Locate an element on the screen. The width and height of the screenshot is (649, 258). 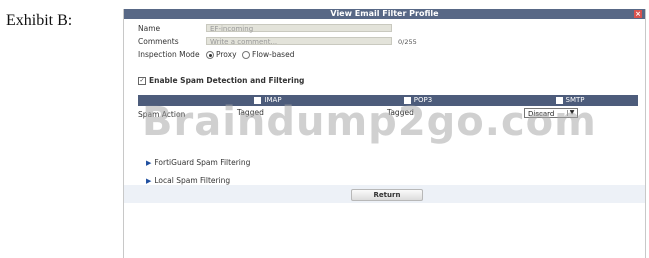
checkbox-checked-icon: ✓ is located at coordinates (142, 81).